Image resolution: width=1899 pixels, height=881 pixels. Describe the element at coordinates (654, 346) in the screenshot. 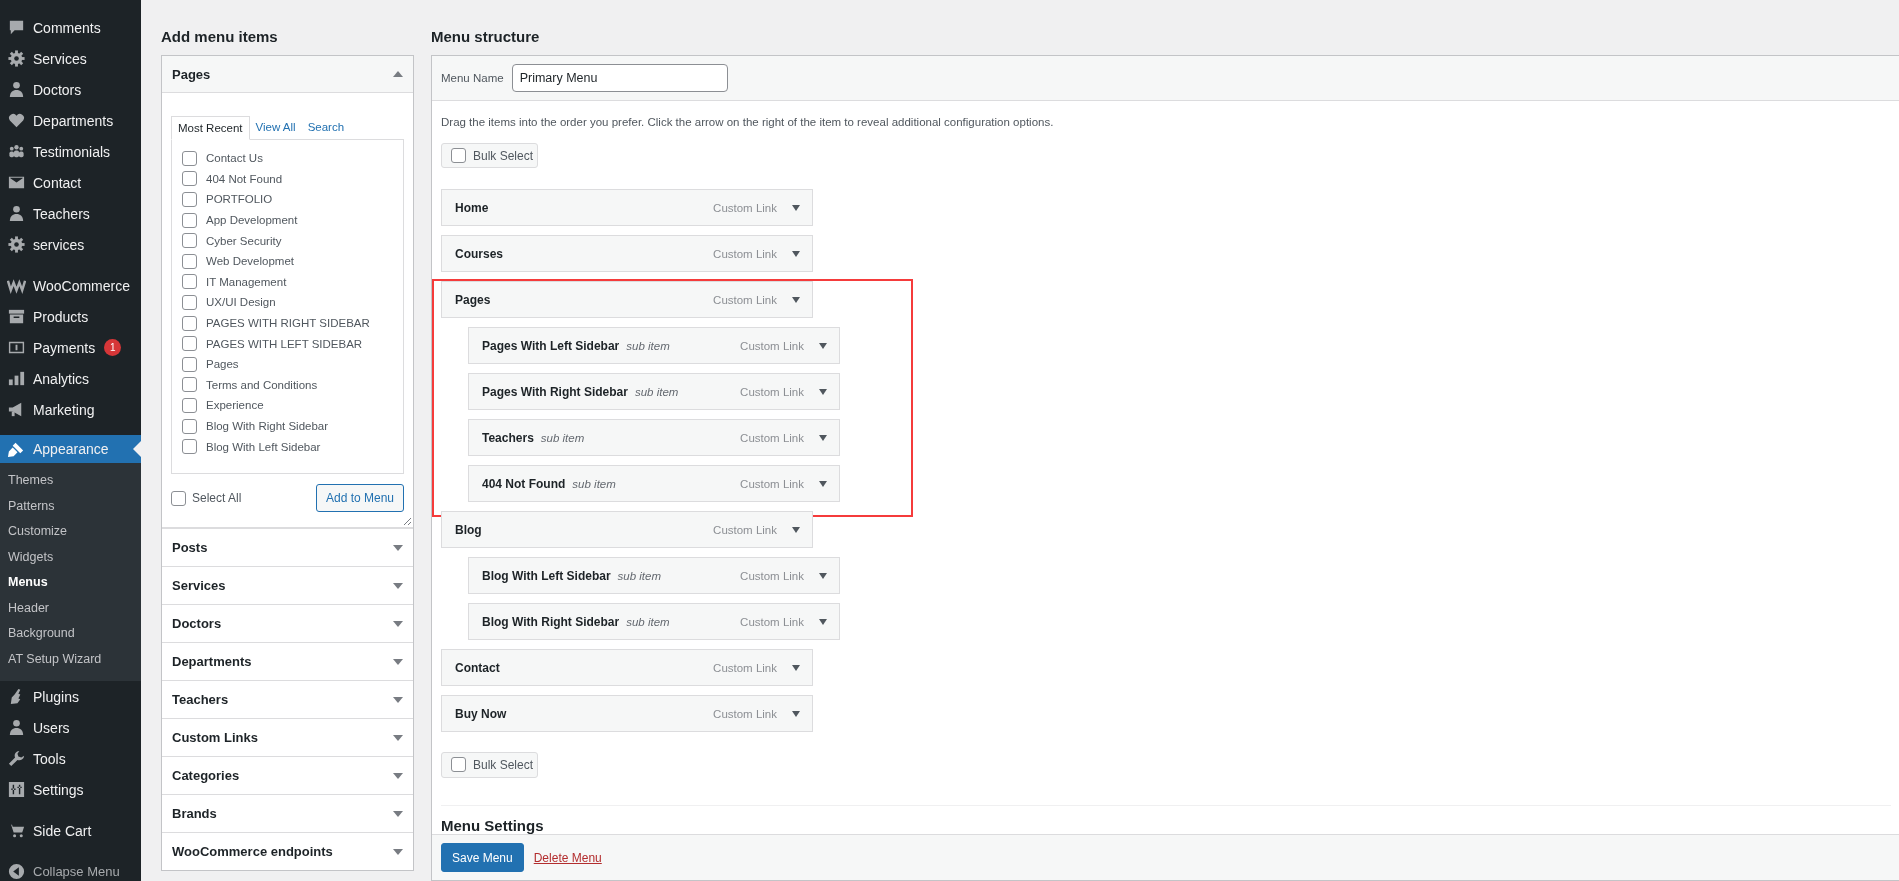

I see `menu-item: Pages With Left Sidebar sub item Custom Link` at that location.